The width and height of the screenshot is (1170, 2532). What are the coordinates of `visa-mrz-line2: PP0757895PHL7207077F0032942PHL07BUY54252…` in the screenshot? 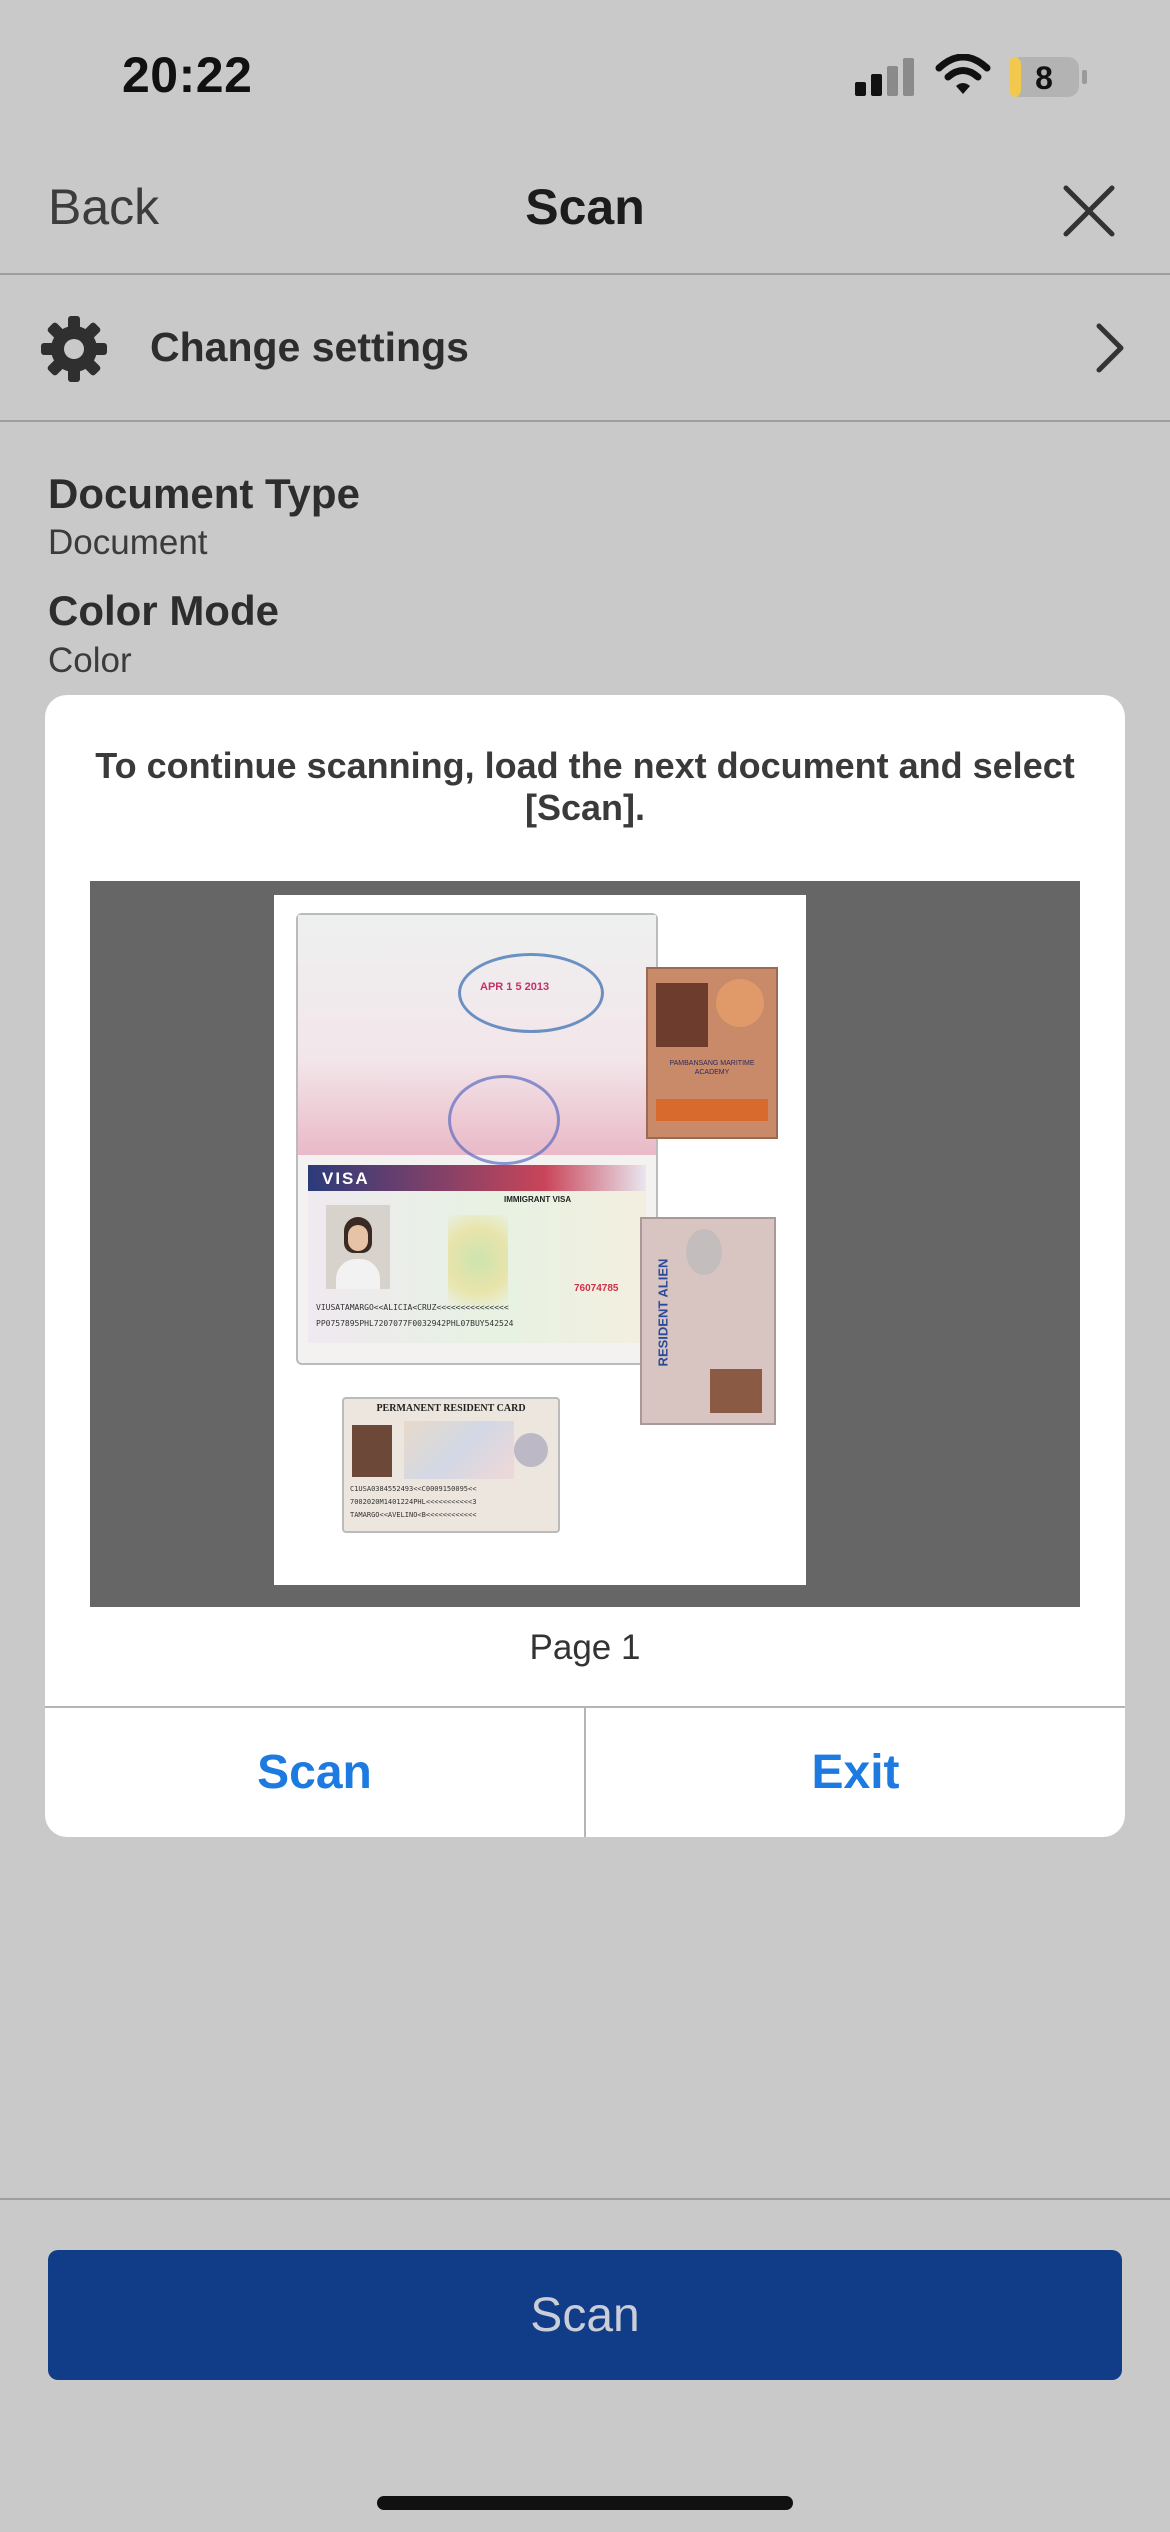 It's located at (415, 1323).